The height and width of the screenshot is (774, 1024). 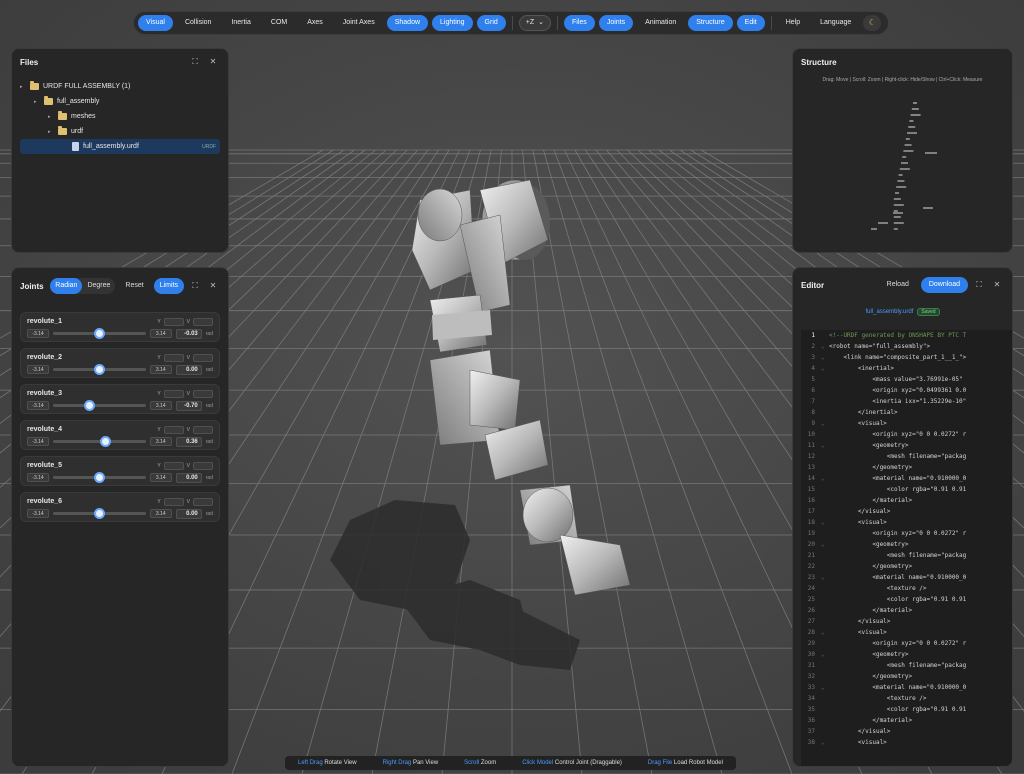 I want to click on code-line: 36 </material>, so click(x=906, y=720).